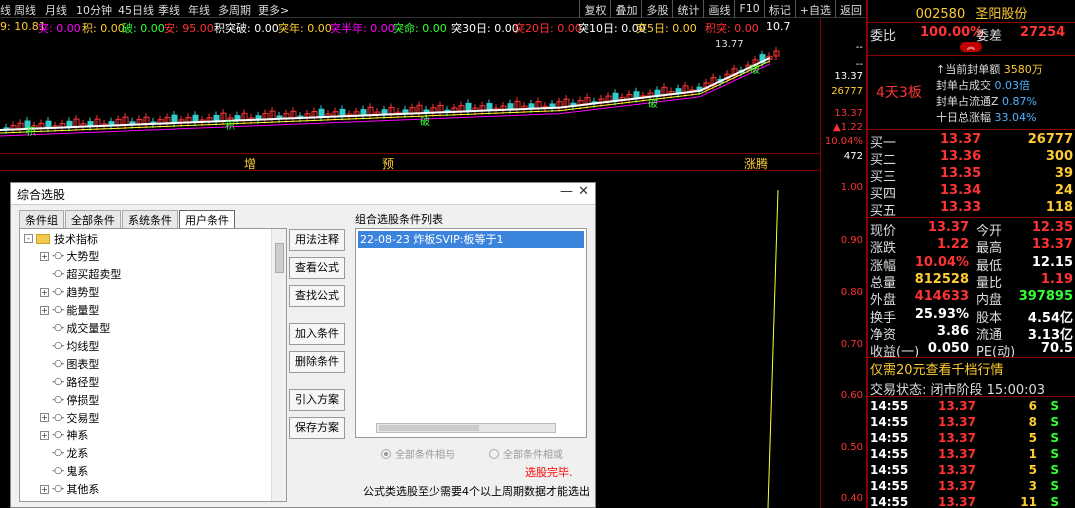 This screenshot has height=508, width=1075. I want to click on buy-level-volume: 24, so click(1063, 190).